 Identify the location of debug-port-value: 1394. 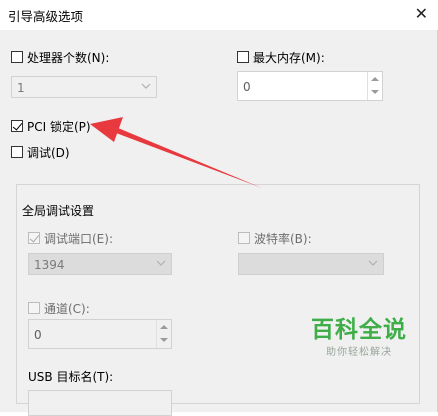
(49, 265).